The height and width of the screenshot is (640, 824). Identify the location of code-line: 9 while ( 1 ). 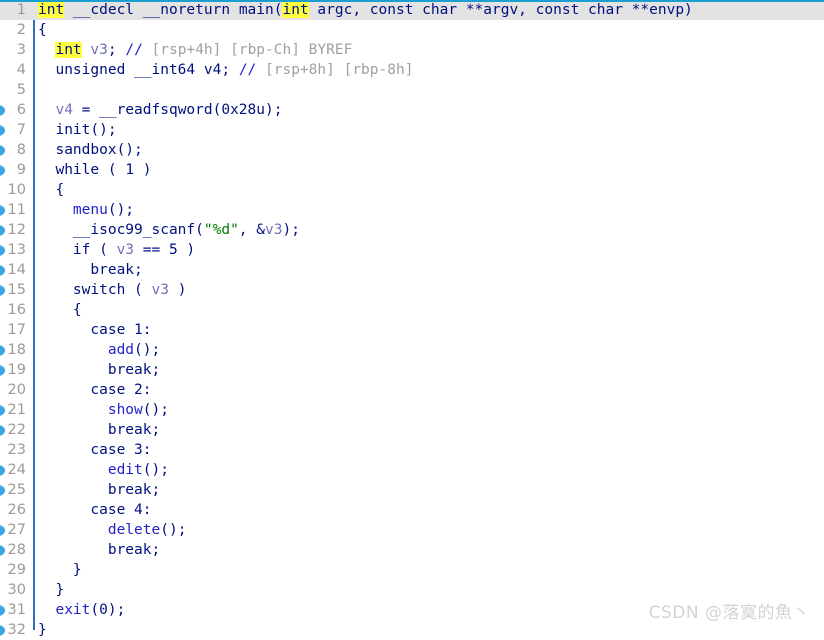
(412, 170).